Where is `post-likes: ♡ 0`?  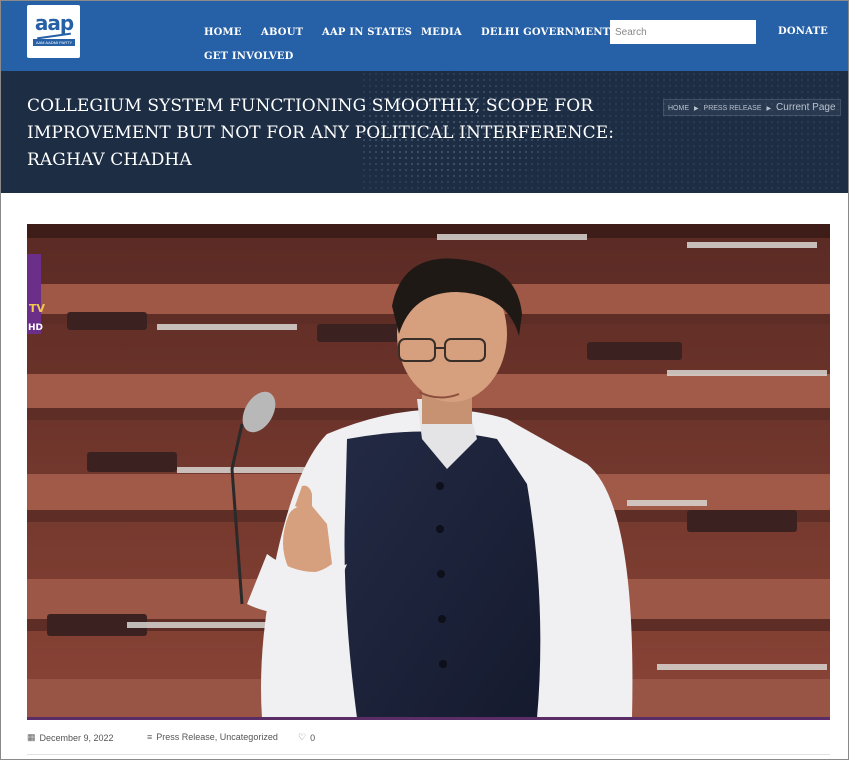 post-likes: ♡ 0 is located at coordinates (306, 737).